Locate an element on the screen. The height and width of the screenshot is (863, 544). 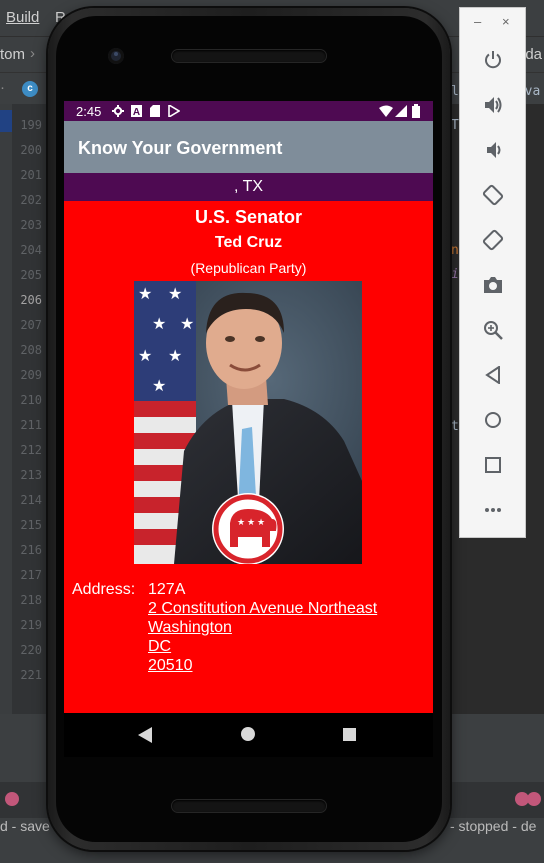
play-store-icon is located at coordinates (174, 111).